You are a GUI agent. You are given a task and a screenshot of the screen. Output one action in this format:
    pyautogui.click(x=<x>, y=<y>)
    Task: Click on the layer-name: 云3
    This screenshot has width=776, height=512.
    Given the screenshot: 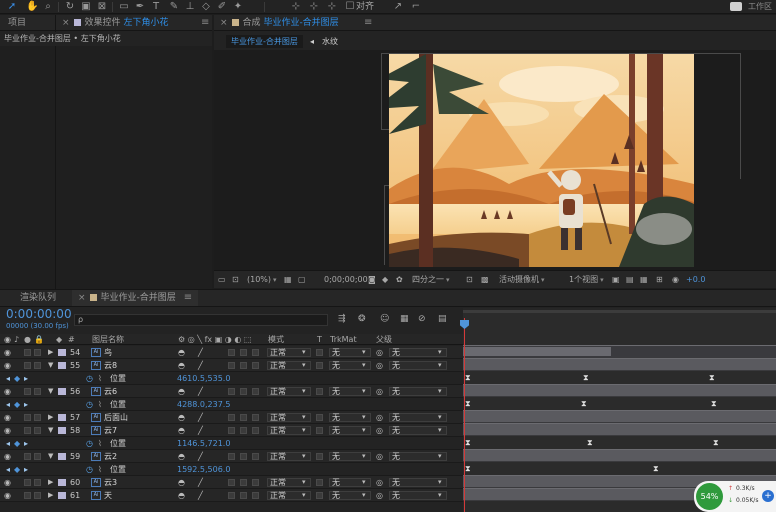 What is the action you would take?
    pyautogui.click(x=110, y=482)
    